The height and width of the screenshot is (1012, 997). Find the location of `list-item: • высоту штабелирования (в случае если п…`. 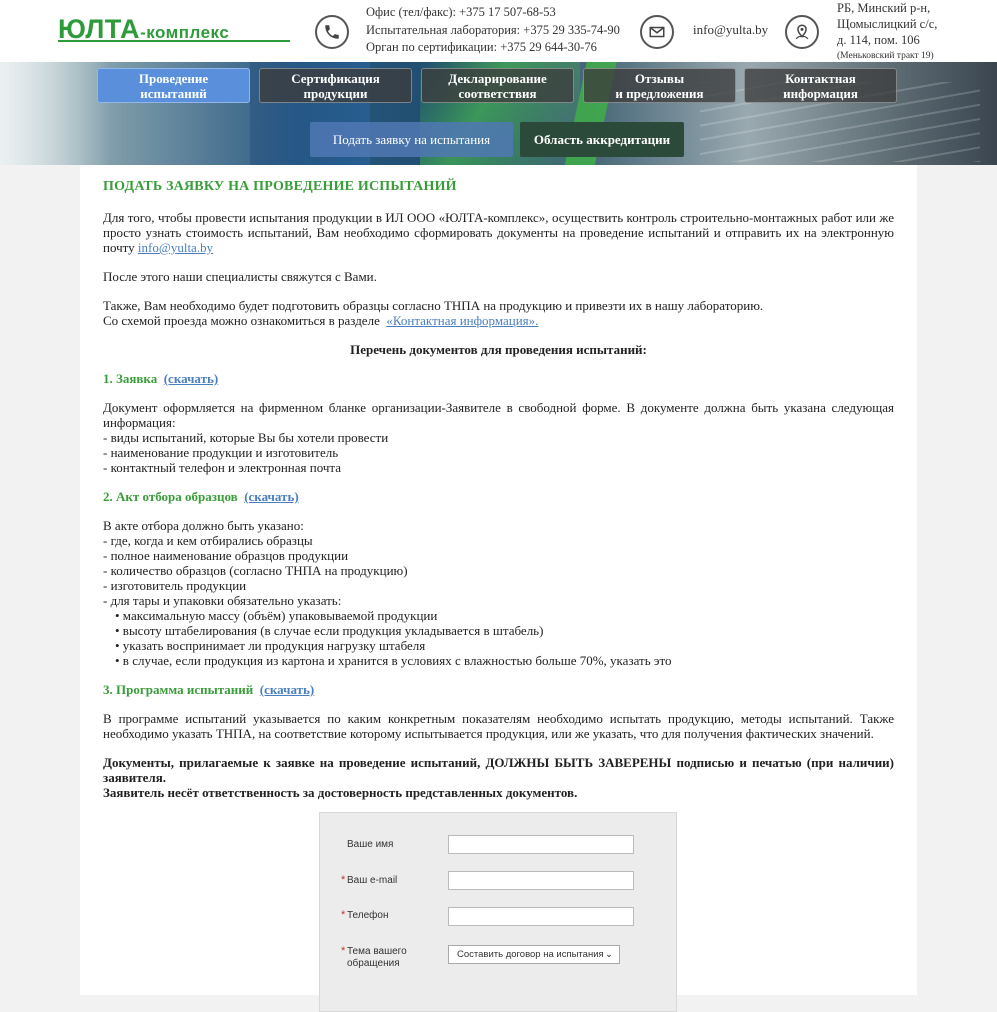

list-item: • высоту штабелирования (в случае если п… is located at coordinates (329, 630).